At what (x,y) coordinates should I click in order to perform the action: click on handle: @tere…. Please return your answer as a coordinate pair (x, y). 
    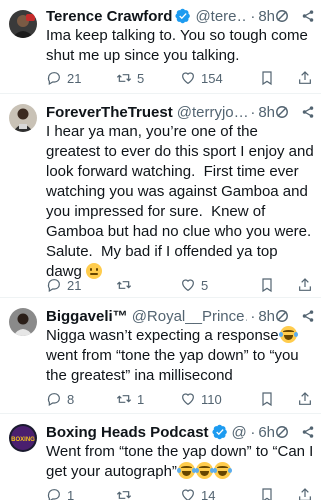
    Looking at the image, I should click on (221, 16).